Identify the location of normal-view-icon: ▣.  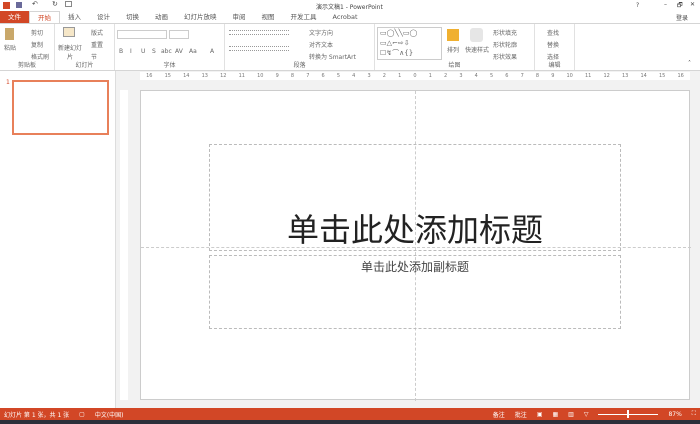
(540, 414).